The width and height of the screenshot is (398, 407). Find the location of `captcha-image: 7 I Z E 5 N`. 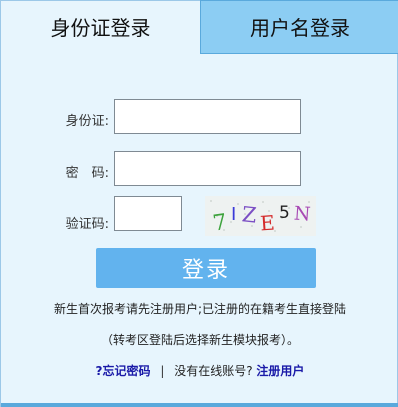

captcha-image: 7 I Z E 5 N is located at coordinates (260, 216).